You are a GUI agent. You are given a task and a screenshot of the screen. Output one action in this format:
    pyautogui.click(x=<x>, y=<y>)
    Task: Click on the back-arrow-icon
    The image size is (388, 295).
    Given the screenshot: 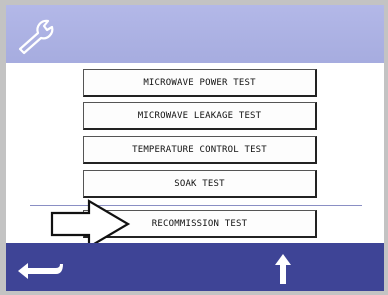 What is the action you would take?
    pyautogui.click(x=41, y=269)
    